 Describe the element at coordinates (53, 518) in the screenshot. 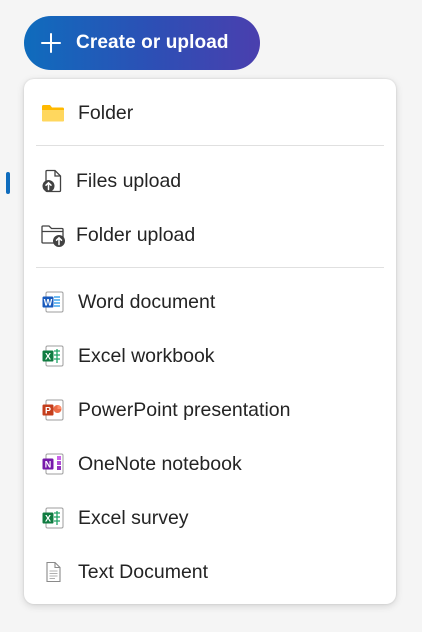

I see `excel-survey-icon: X` at that location.